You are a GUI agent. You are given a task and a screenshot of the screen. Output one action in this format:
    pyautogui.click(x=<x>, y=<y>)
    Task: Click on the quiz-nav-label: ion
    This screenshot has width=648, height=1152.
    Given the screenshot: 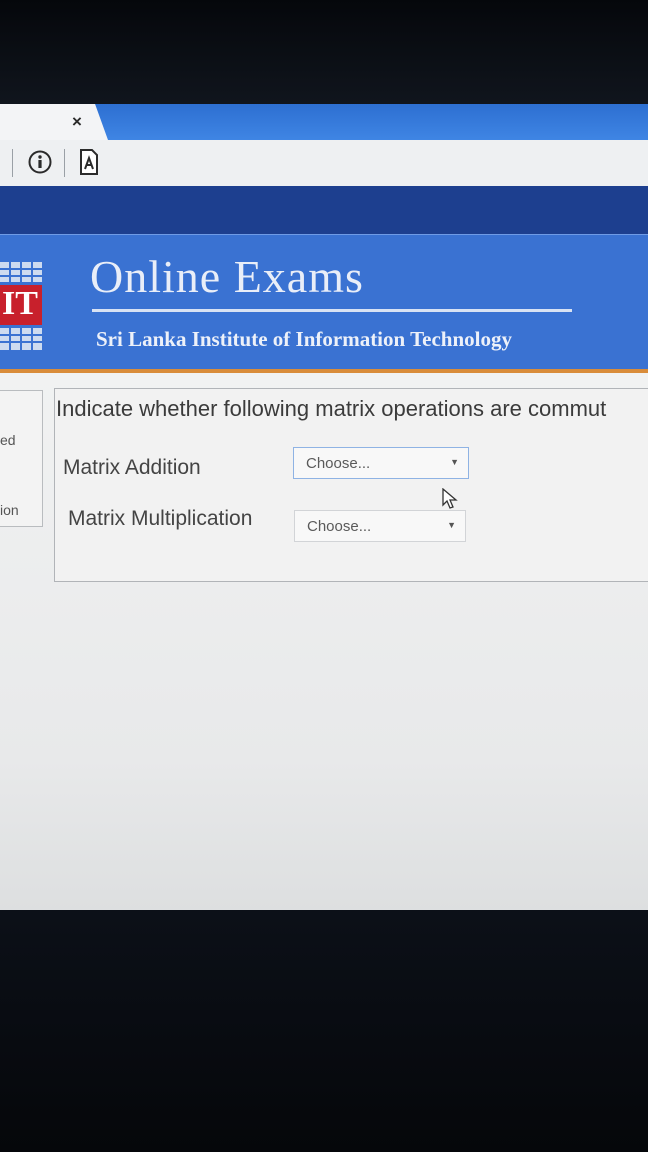 What is the action you would take?
    pyautogui.click(x=9, y=510)
    